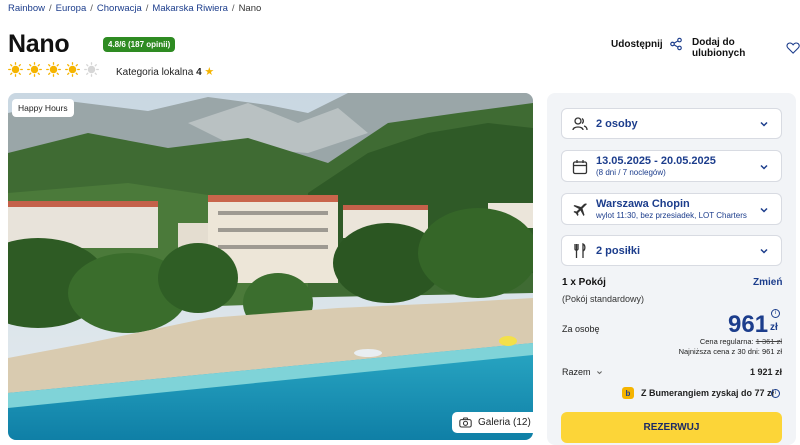 The image size is (800, 445). I want to click on per-person-label: Za osobę, so click(581, 329).